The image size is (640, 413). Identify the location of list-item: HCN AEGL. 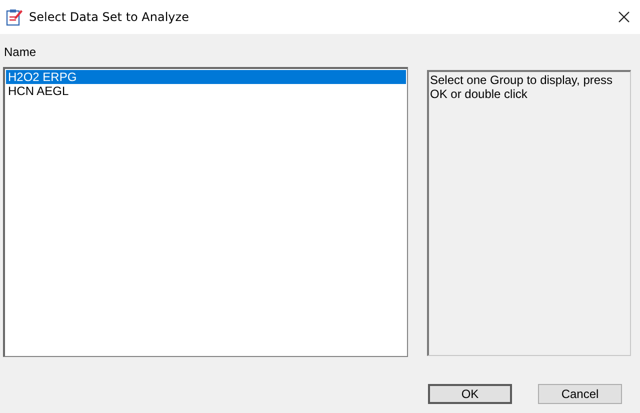
(206, 91).